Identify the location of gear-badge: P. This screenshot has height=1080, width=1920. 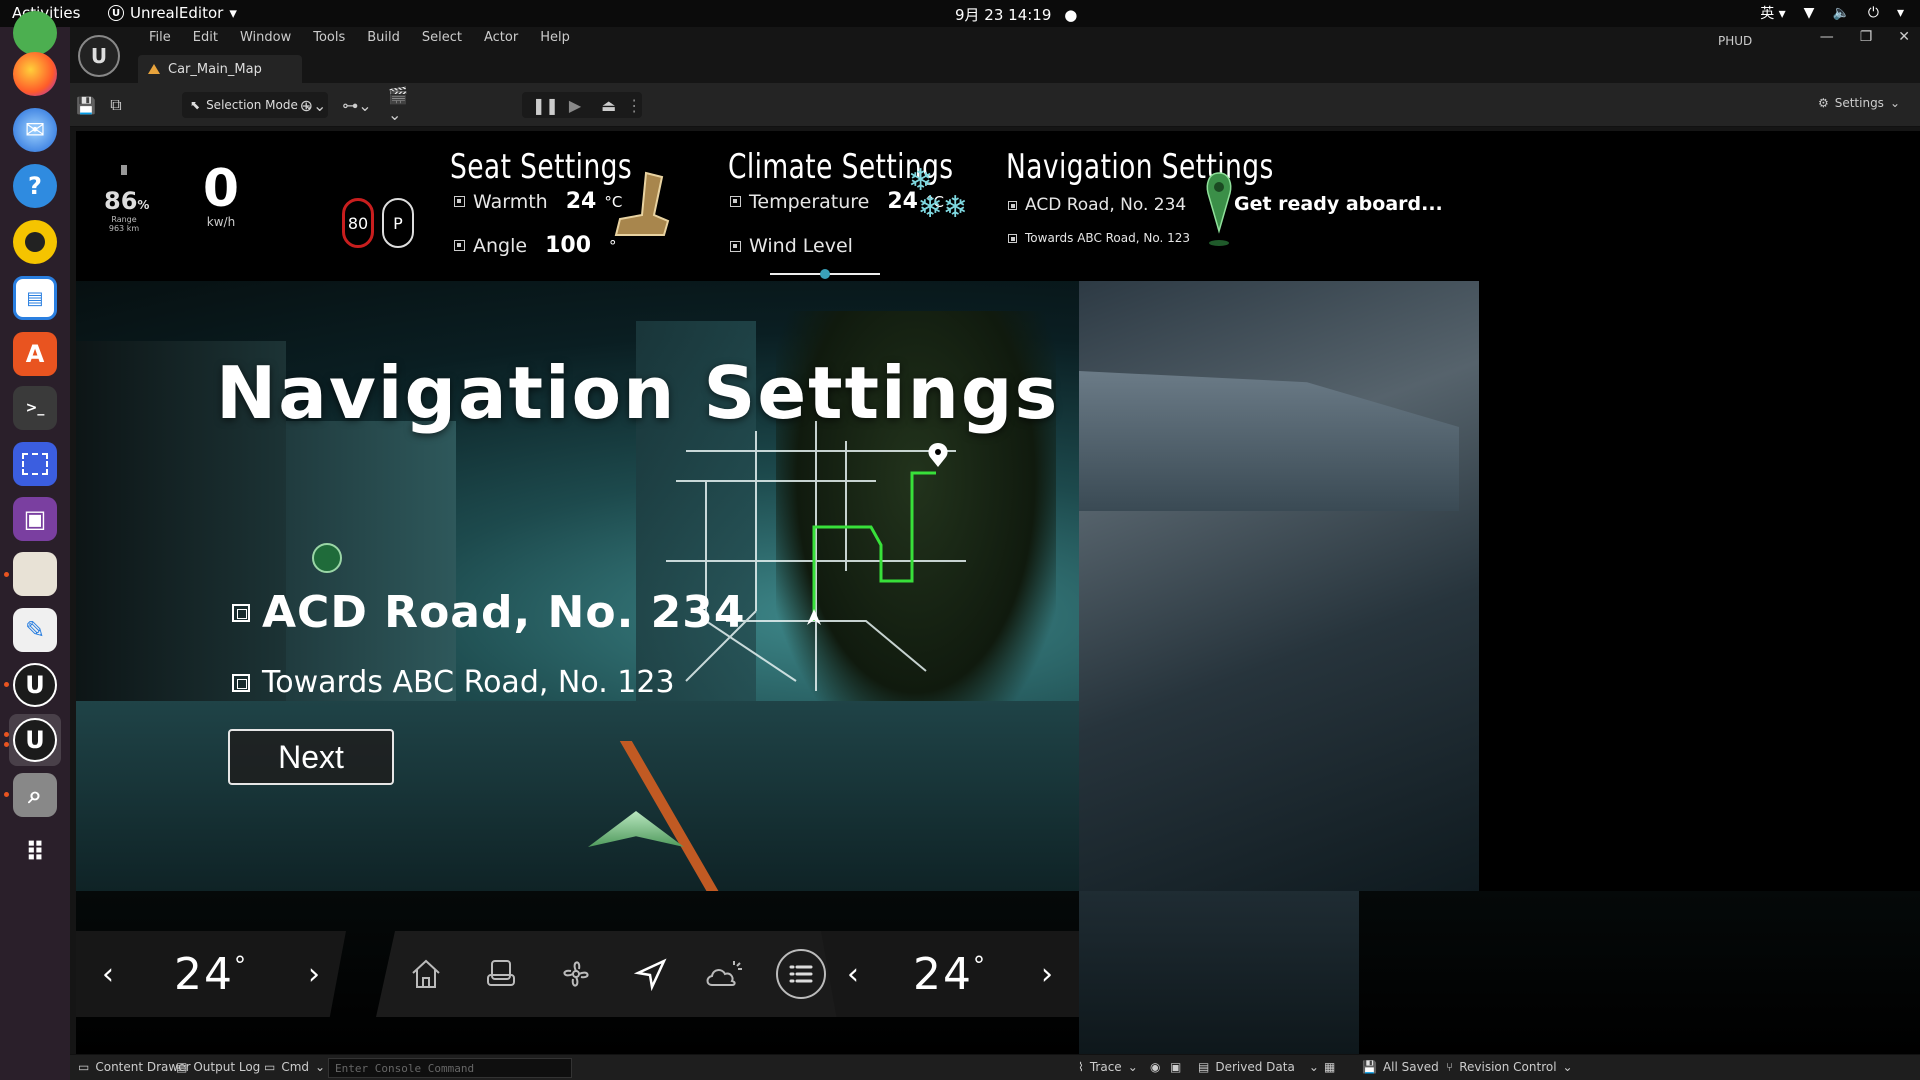
(398, 223).